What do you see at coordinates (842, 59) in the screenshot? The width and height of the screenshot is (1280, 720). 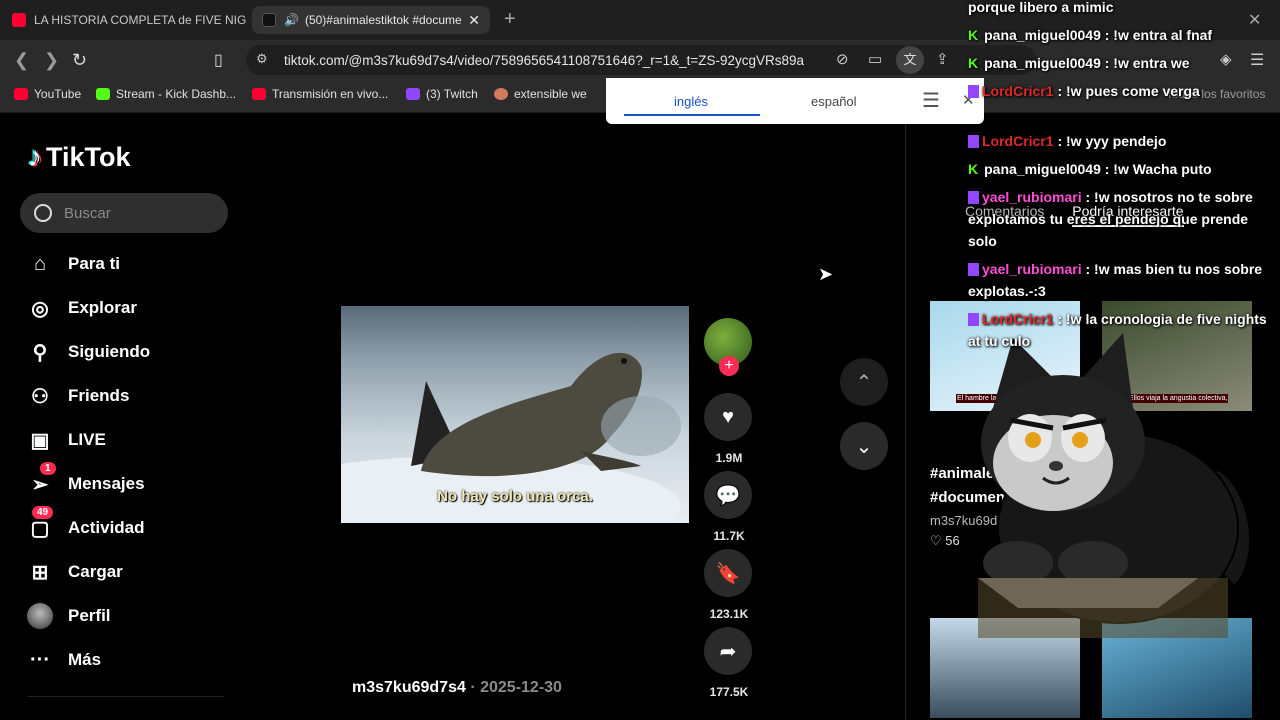 I see `no-audio-icon: ⊘` at bounding box center [842, 59].